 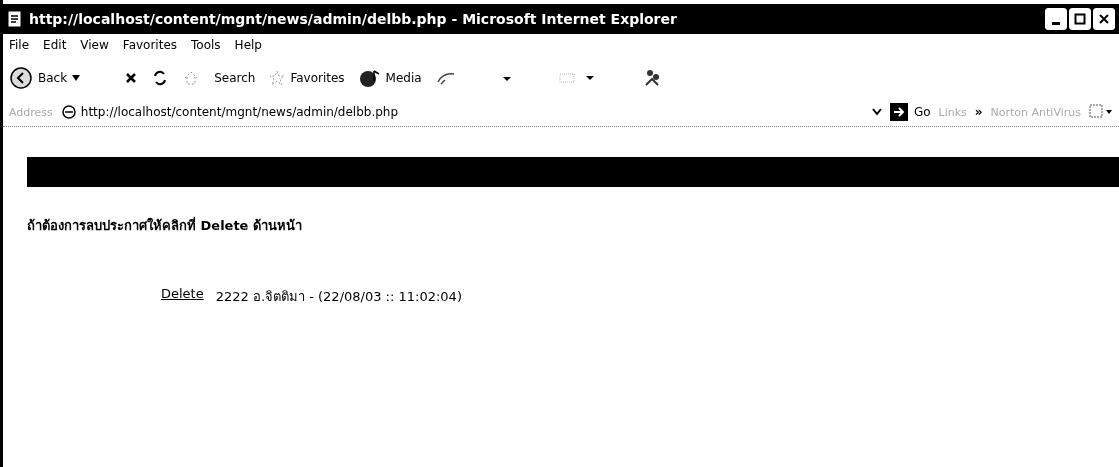 I want to click on menu-item: Favorites, so click(x=150, y=46).